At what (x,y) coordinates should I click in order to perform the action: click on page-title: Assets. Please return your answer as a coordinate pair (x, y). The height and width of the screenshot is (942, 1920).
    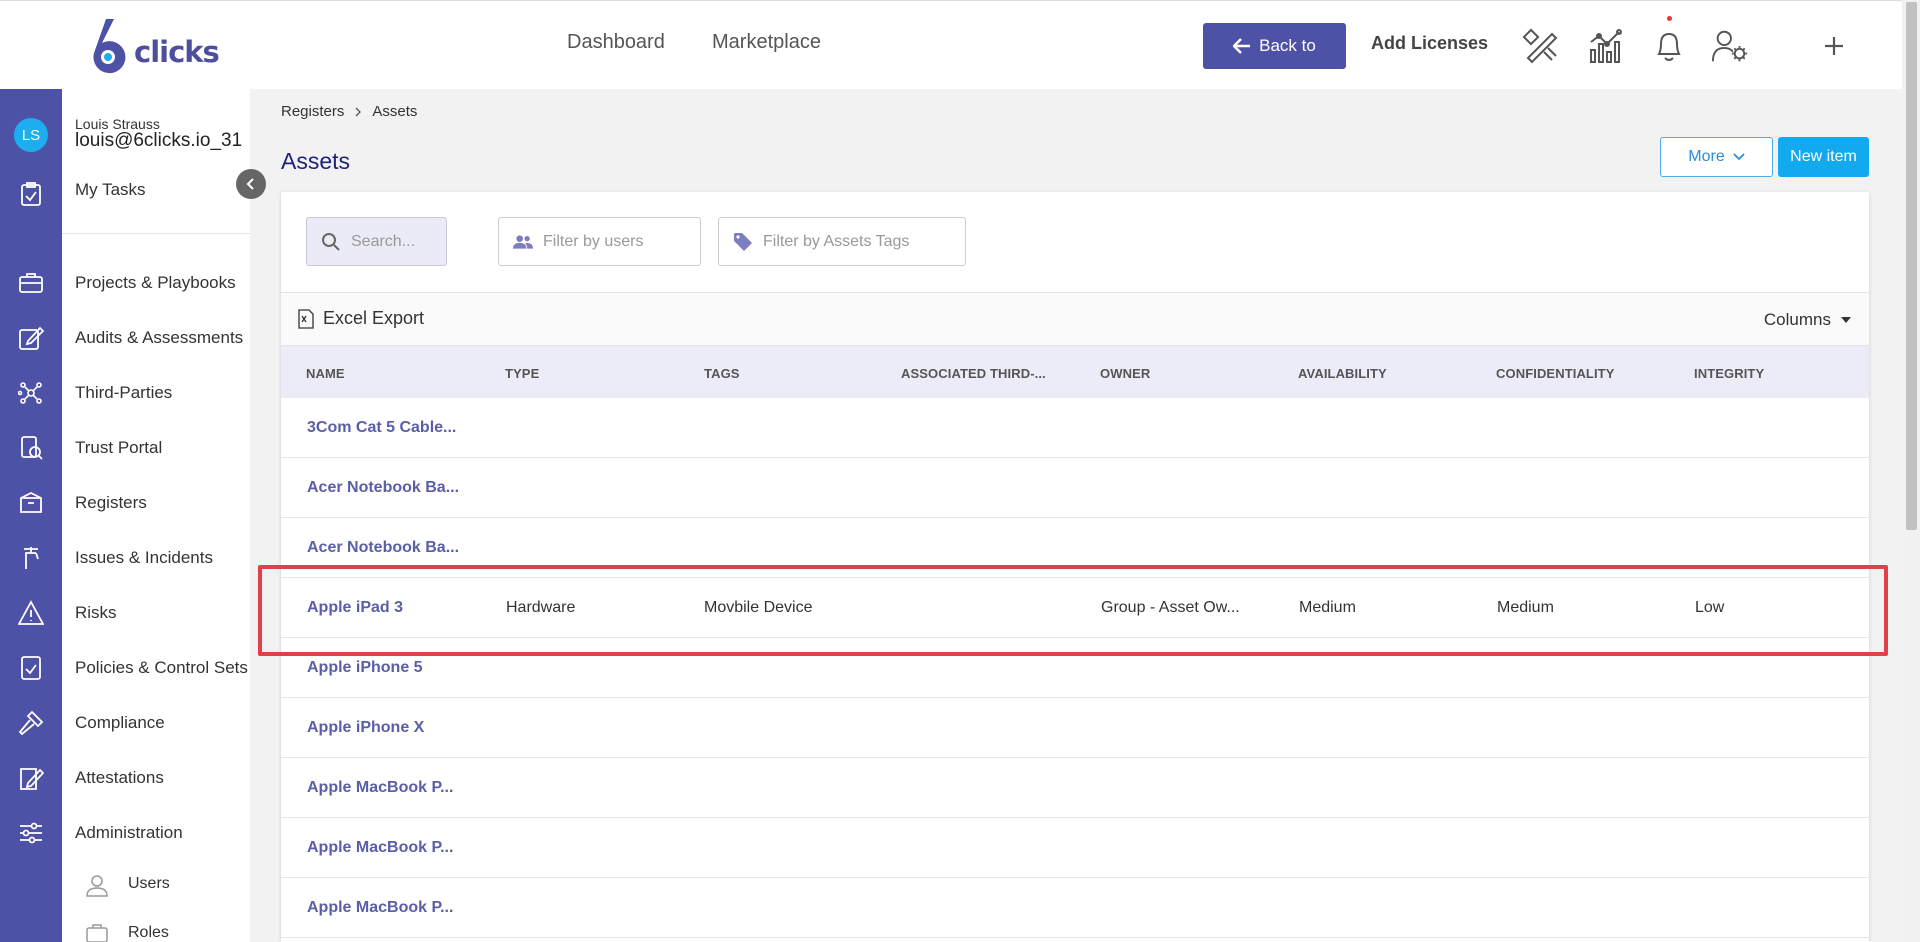
    Looking at the image, I should click on (316, 161).